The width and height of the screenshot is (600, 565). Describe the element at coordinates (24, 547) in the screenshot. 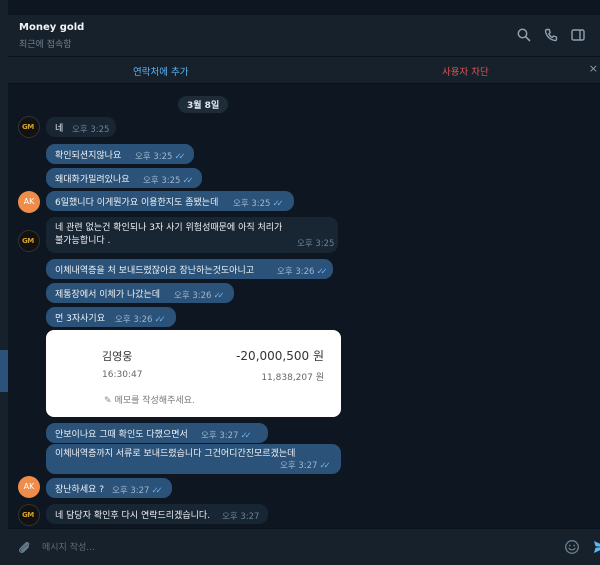

I see `paperclip-icon` at that location.